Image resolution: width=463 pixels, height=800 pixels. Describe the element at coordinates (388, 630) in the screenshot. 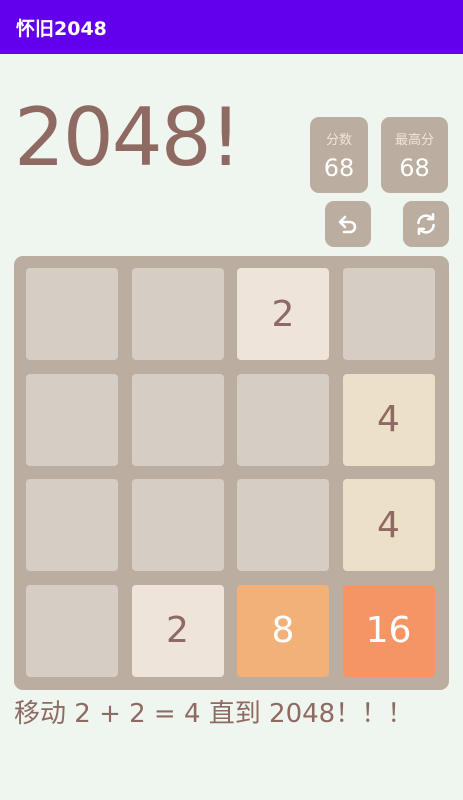

I see `tile-16: 16` at that location.